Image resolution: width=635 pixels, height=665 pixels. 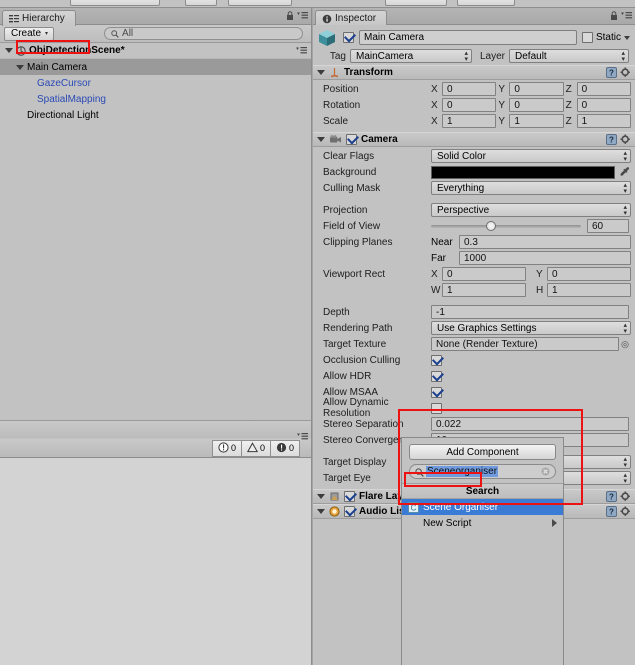 What do you see at coordinates (416, 3) in the screenshot?
I see `toolbar-button-collab` at bounding box center [416, 3].